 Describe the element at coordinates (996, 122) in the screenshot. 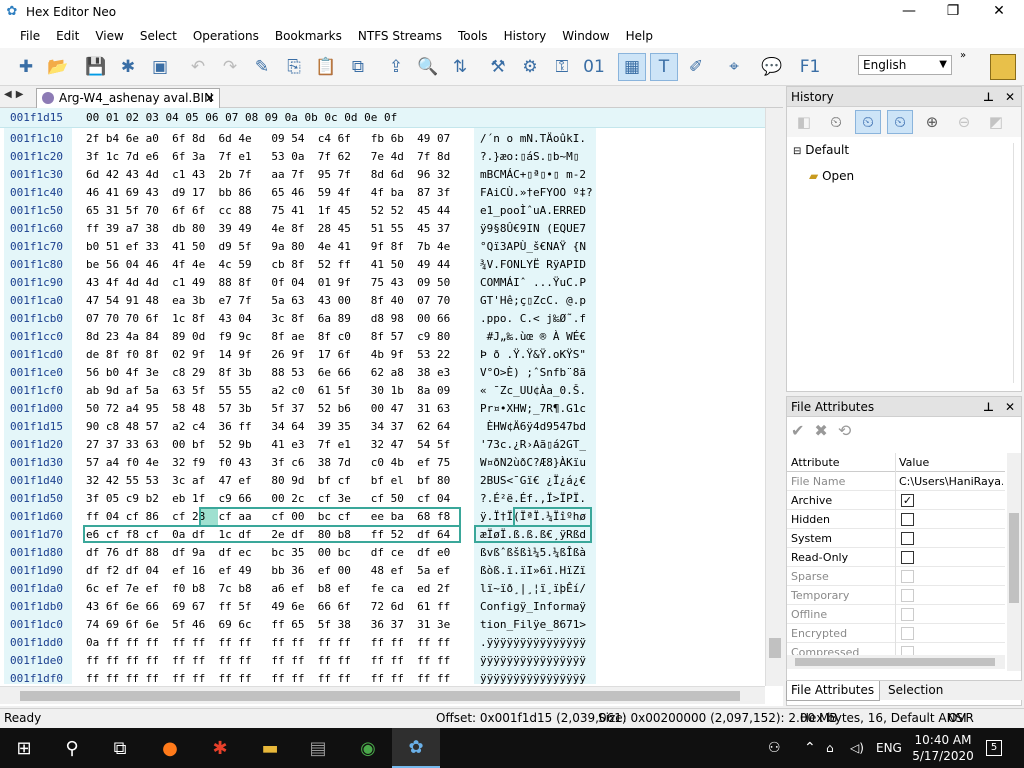

I see `history-clear-icon: ◩` at that location.